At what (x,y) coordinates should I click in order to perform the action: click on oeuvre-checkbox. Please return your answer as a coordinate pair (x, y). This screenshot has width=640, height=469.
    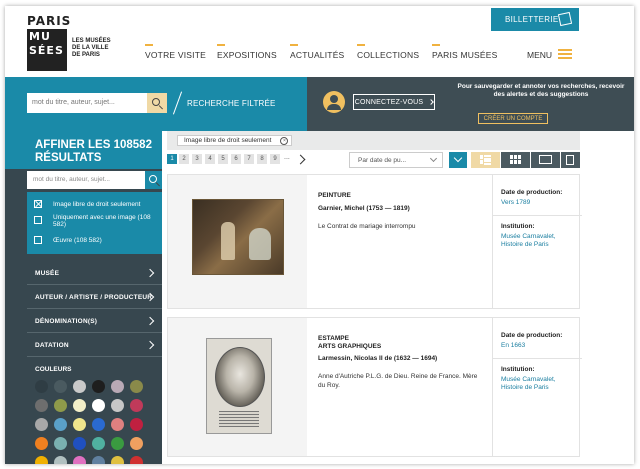
    Looking at the image, I should click on (38, 240).